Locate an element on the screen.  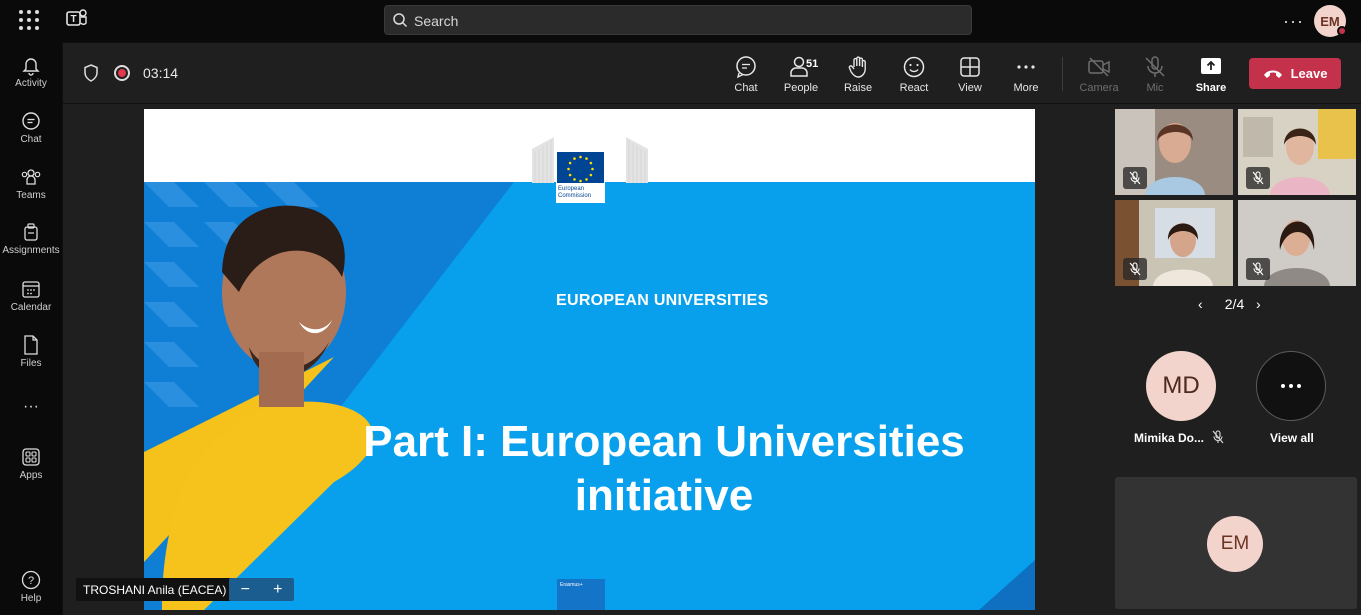
rail-item-apps: Apps is located at coordinates (31, 472).